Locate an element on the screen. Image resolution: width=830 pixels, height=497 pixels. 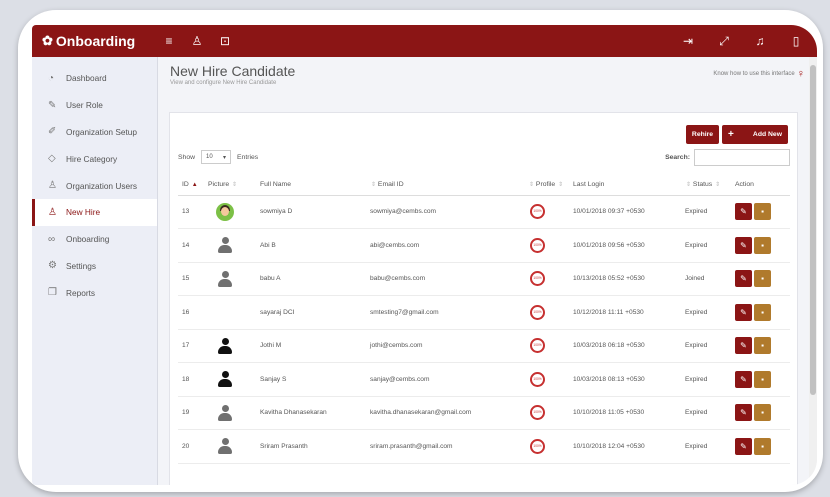
expand-icon: ⤢ is located at coordinates (724, 41).